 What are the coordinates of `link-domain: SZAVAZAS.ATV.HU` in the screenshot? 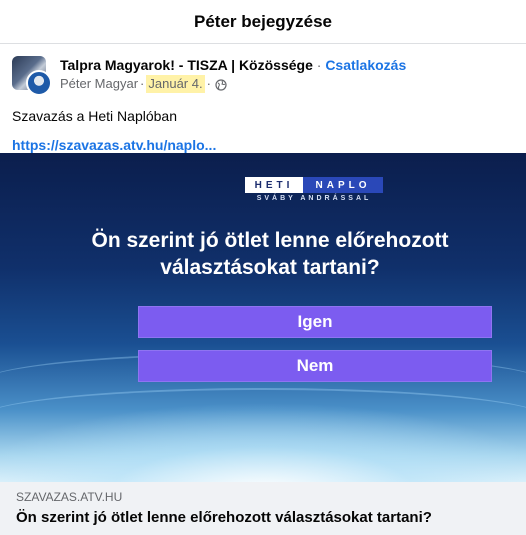 It's located at (69, 497).